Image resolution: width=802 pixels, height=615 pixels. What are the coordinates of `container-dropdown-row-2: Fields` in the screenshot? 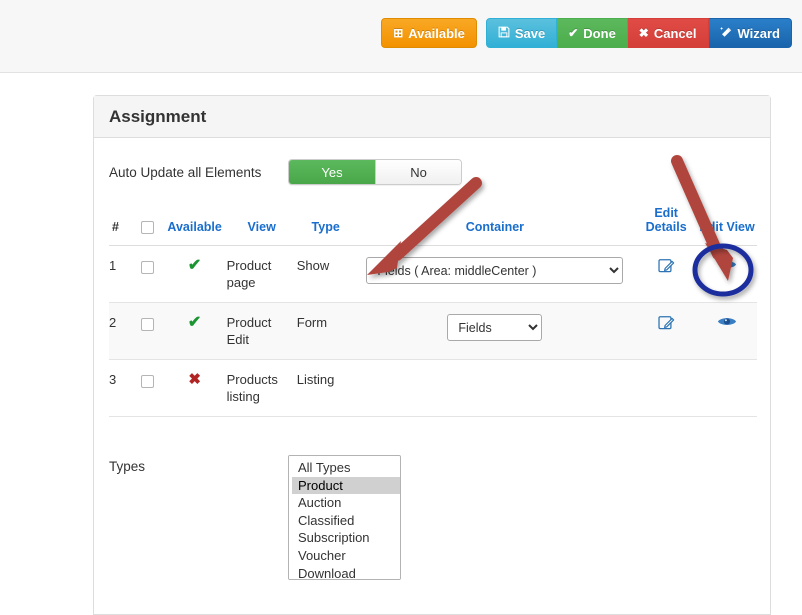 It's located at (495, 327).